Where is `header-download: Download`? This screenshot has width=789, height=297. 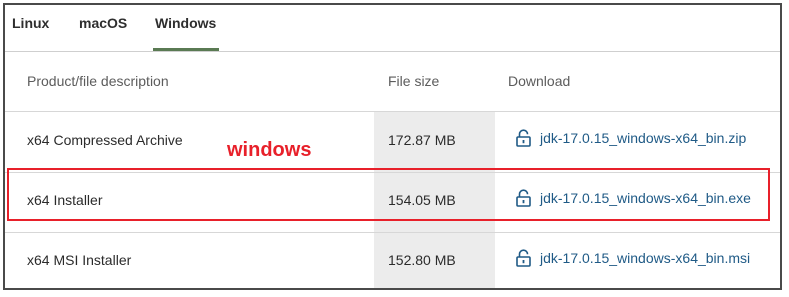
header-download: Download is located at coordinates (539, 81).